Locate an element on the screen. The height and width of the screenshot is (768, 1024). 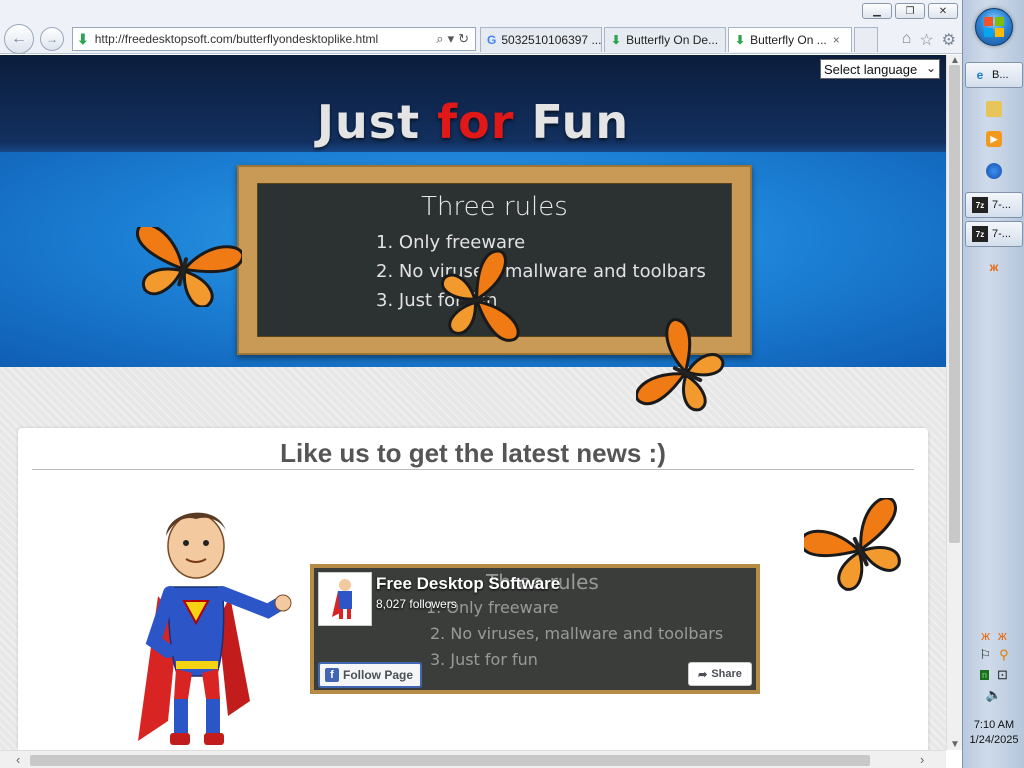
window-controls: ▁ ❐ ✕ is located at coordinates (910, 11).